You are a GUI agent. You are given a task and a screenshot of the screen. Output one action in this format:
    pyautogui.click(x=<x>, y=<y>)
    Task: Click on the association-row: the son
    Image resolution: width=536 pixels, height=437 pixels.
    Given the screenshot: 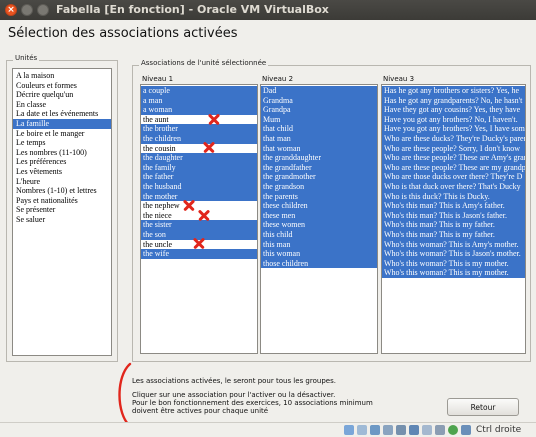 What is the action you would take?
    pyautogui.click(x=199, y=234)
    